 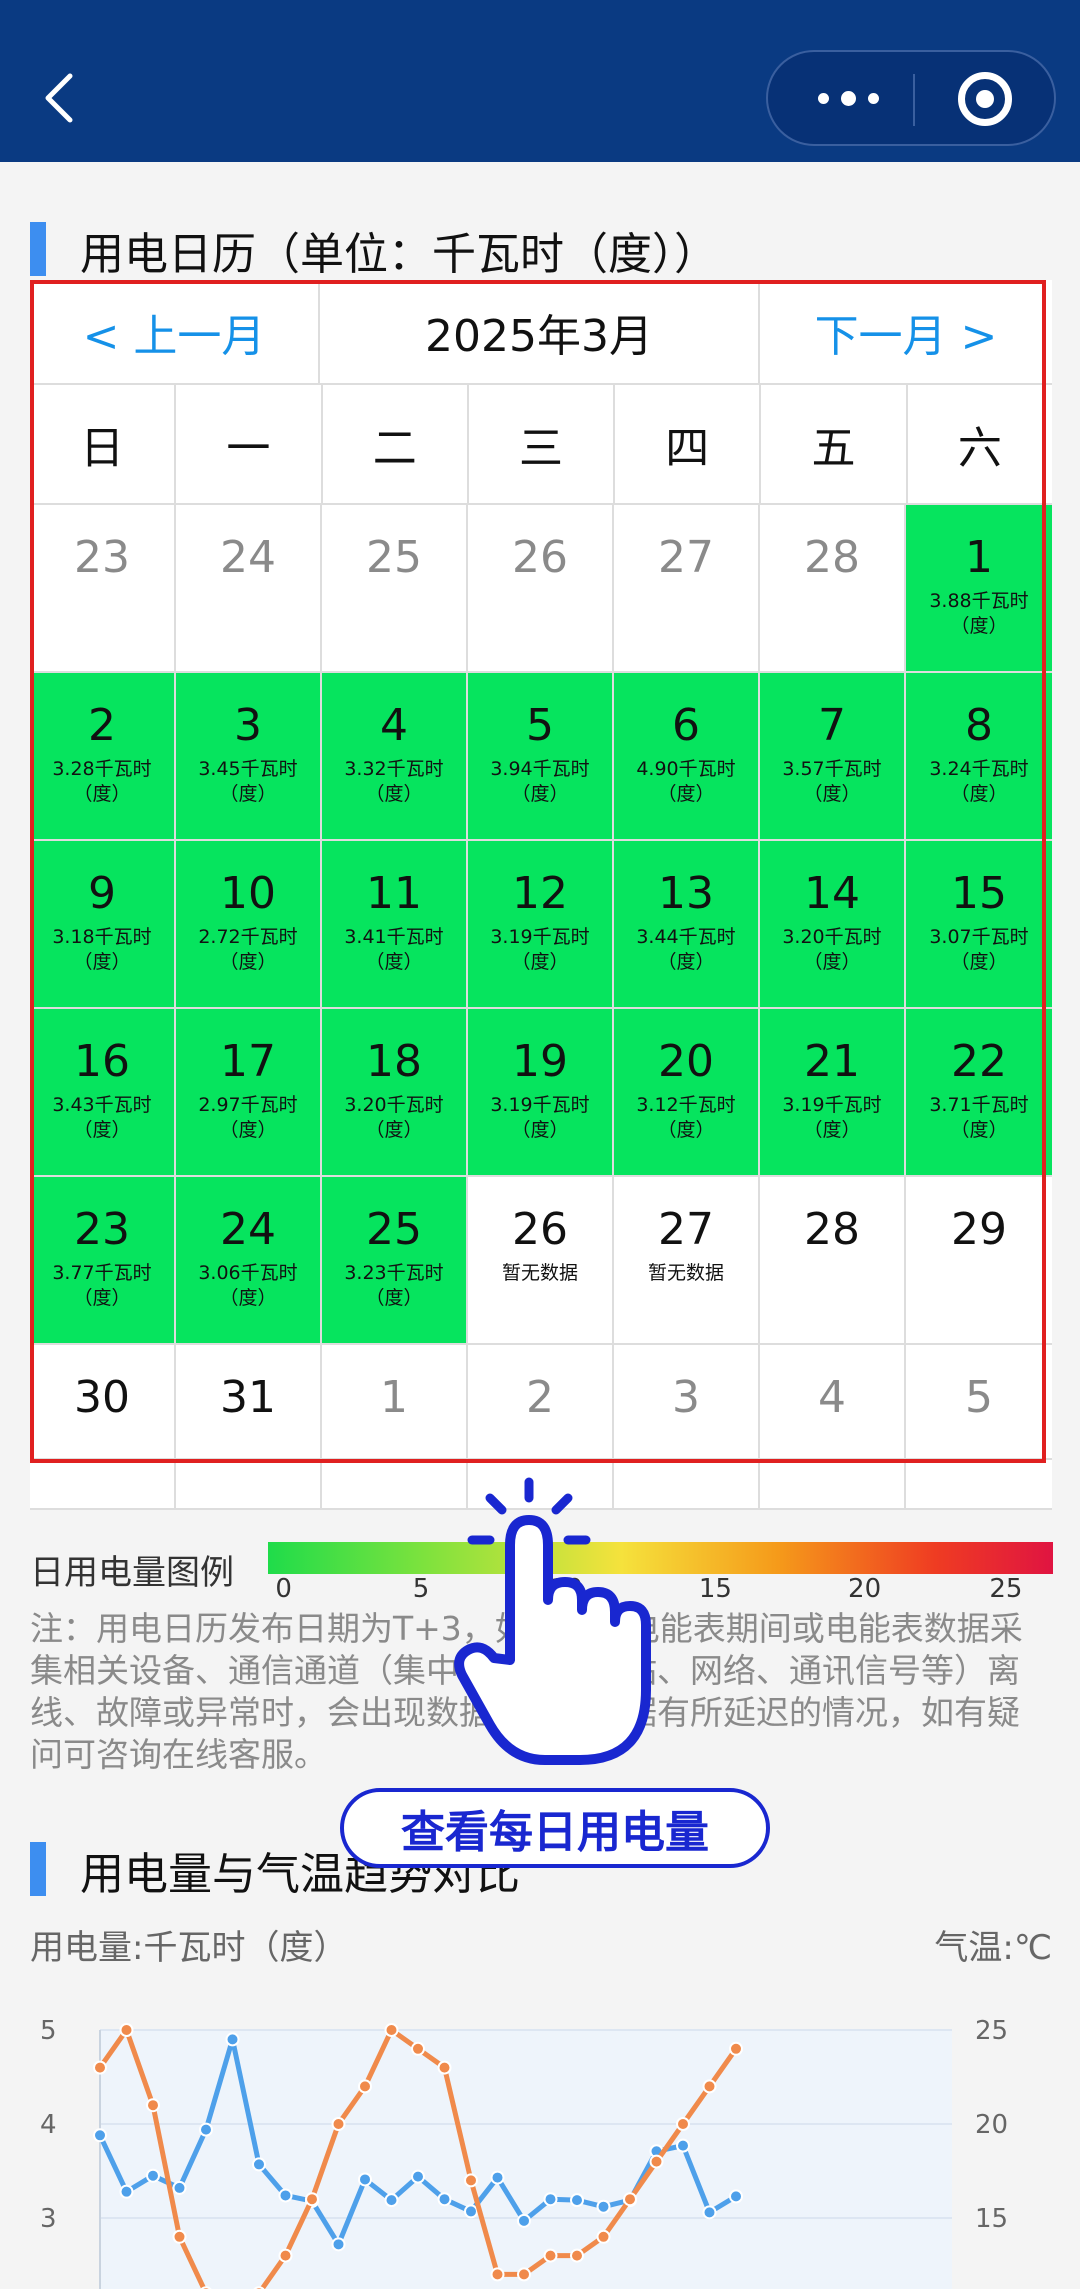 I want to click on calendar-day-cell: 13 3.44千瓦时 （度）, so click(x=687, y=925).